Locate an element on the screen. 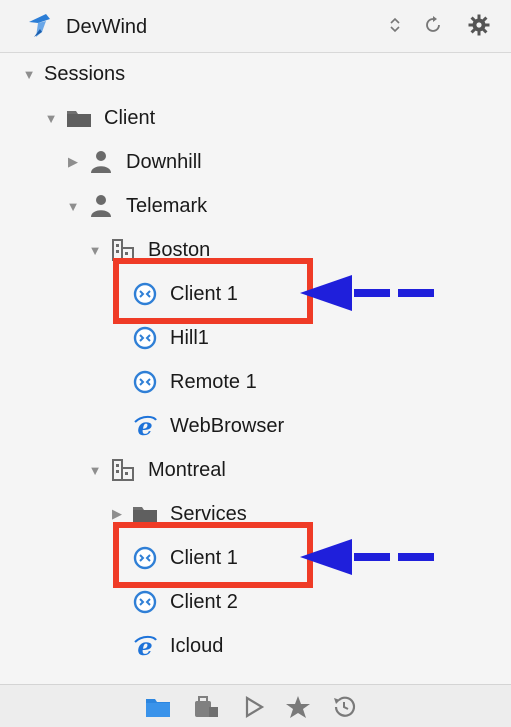 This screenshot has height=727, width=511. tree-node-label: Sessions is located at coordinates (85, 73).